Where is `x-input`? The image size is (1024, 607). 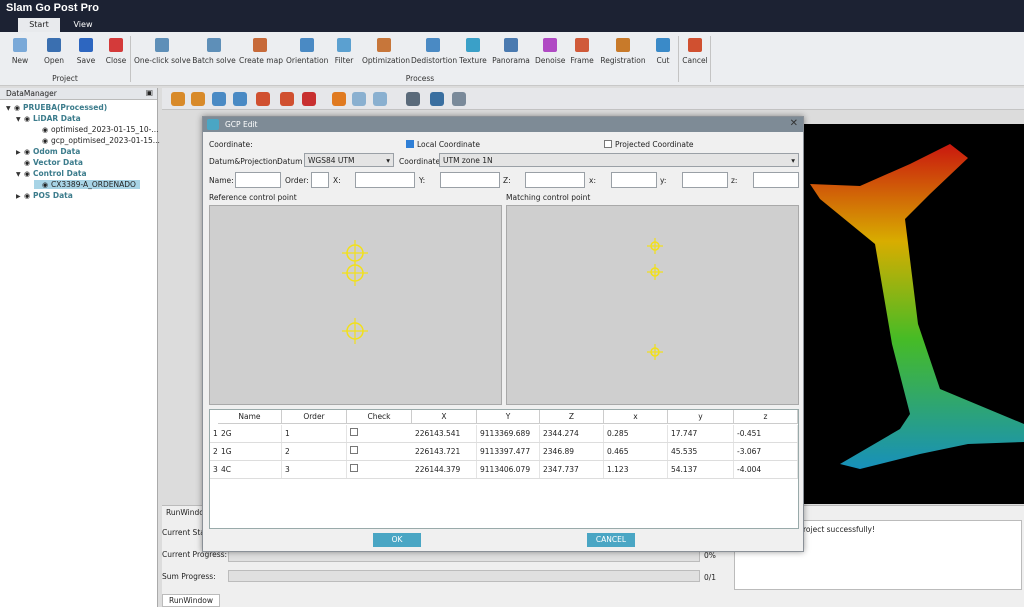 x-input is located at coordinates (385, 180).